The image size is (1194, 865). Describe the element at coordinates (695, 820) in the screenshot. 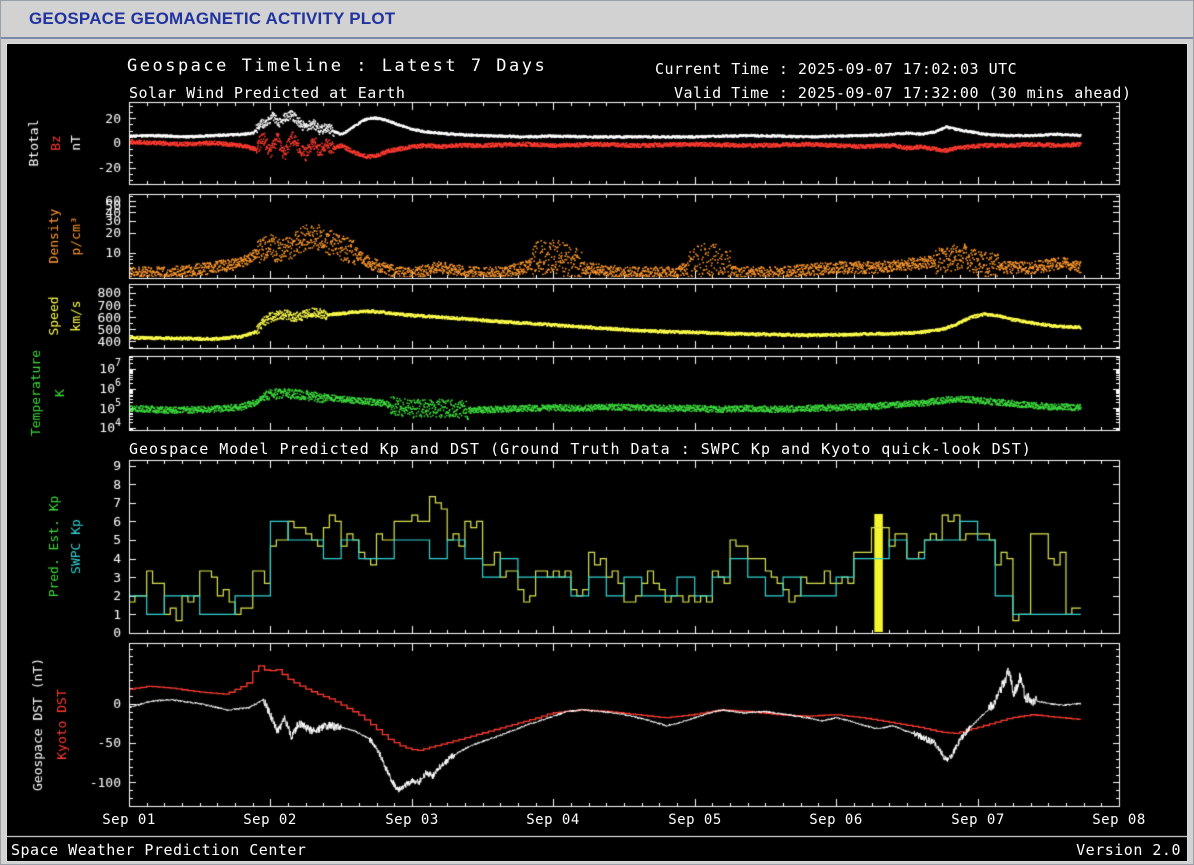

I see `x-axis-label-sep05: Sep 05` at that location.